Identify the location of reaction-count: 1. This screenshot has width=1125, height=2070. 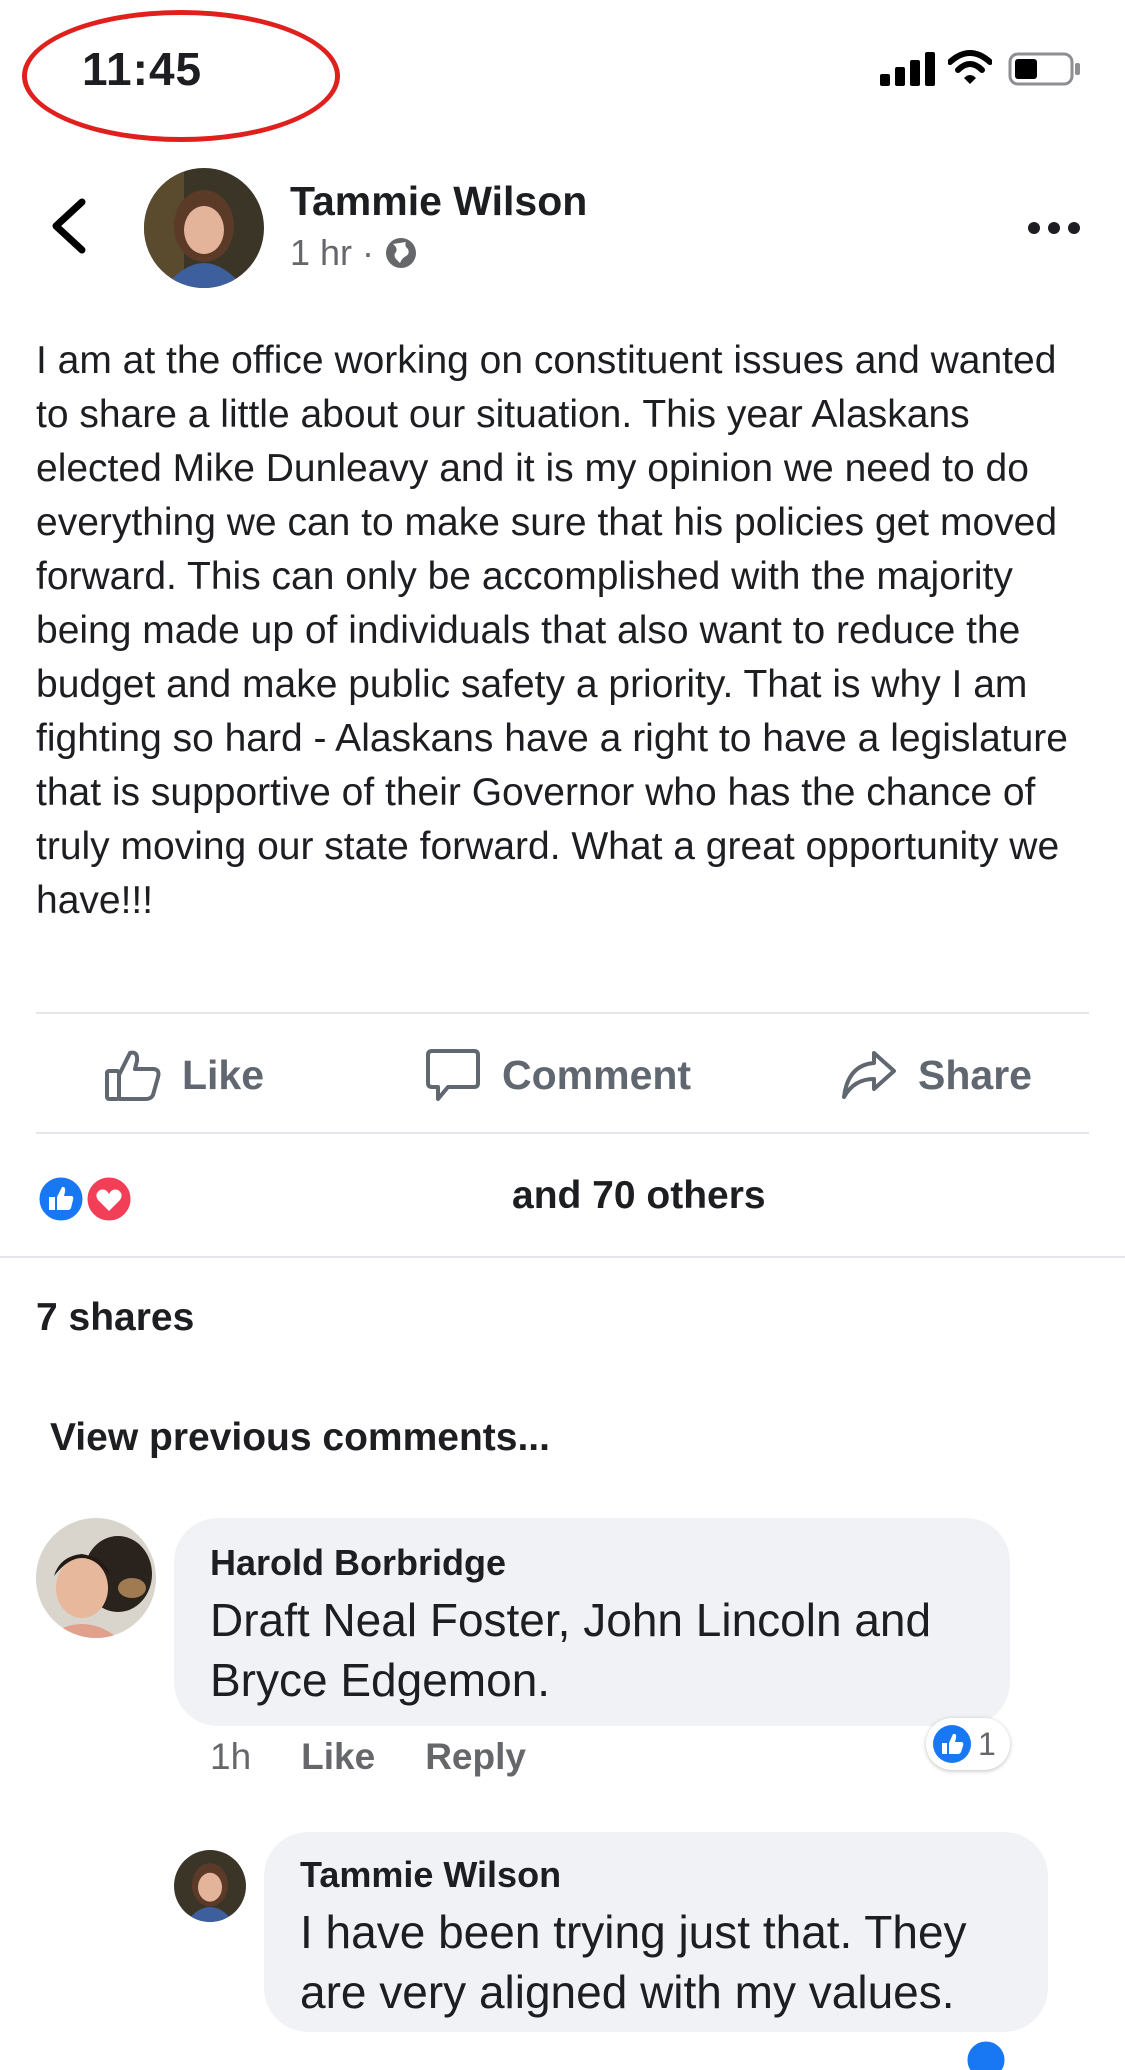
(987, 1743).